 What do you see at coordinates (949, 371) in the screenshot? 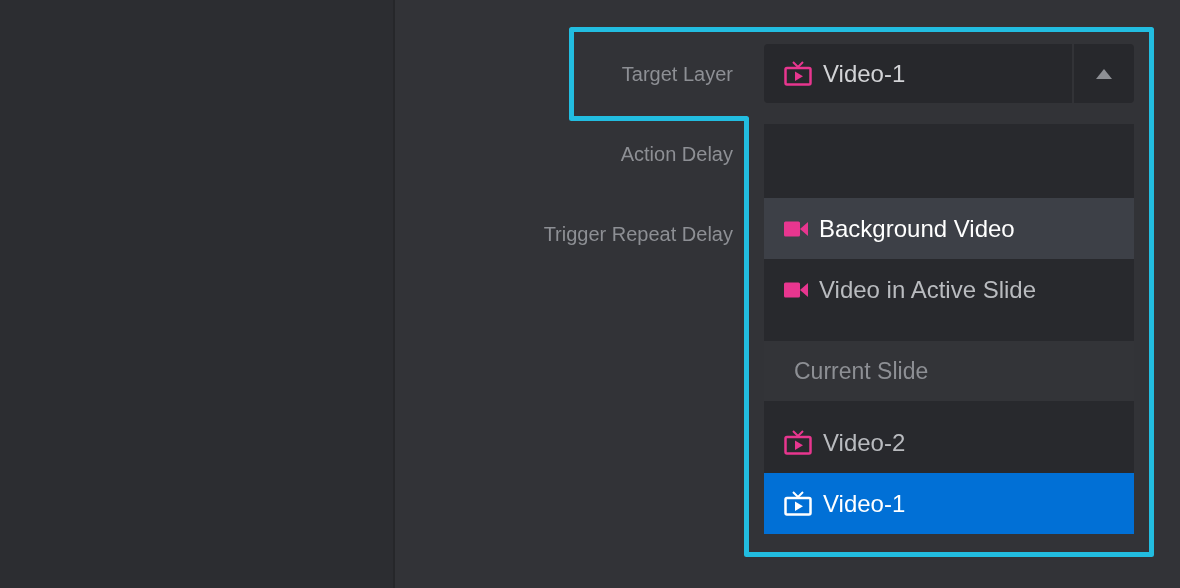
I see `menu-group-heading: Current Slide` at bounding box center [949, 371].